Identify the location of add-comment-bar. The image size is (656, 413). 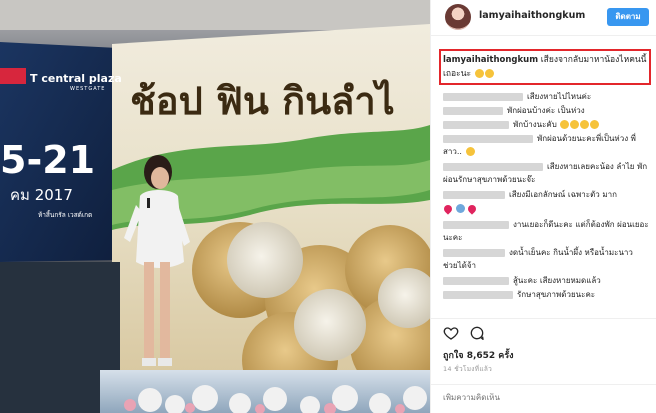
(543, 398).